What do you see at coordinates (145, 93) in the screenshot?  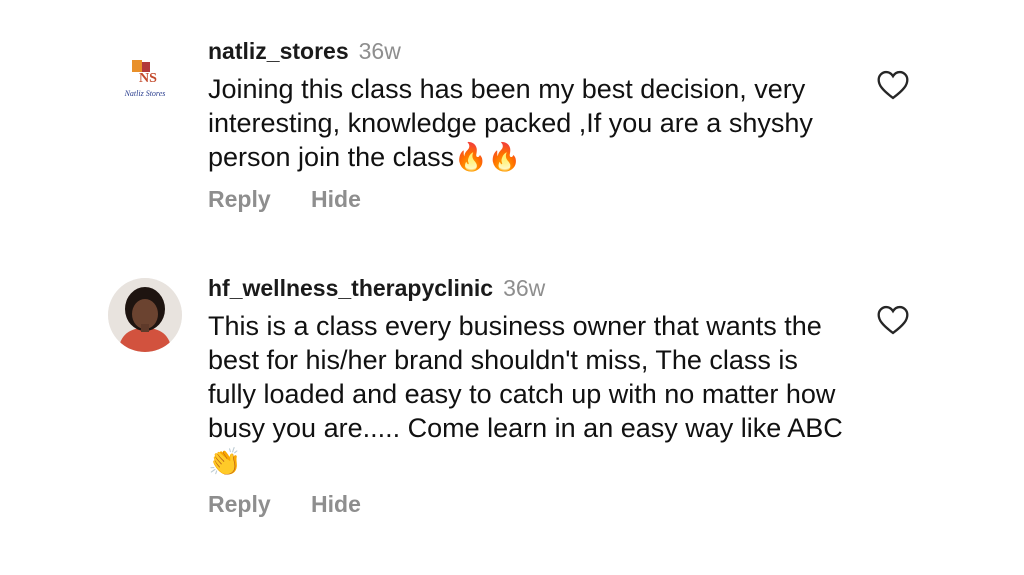 I see `svg-text: Natliz Stores` at bounding box center [145, 93].